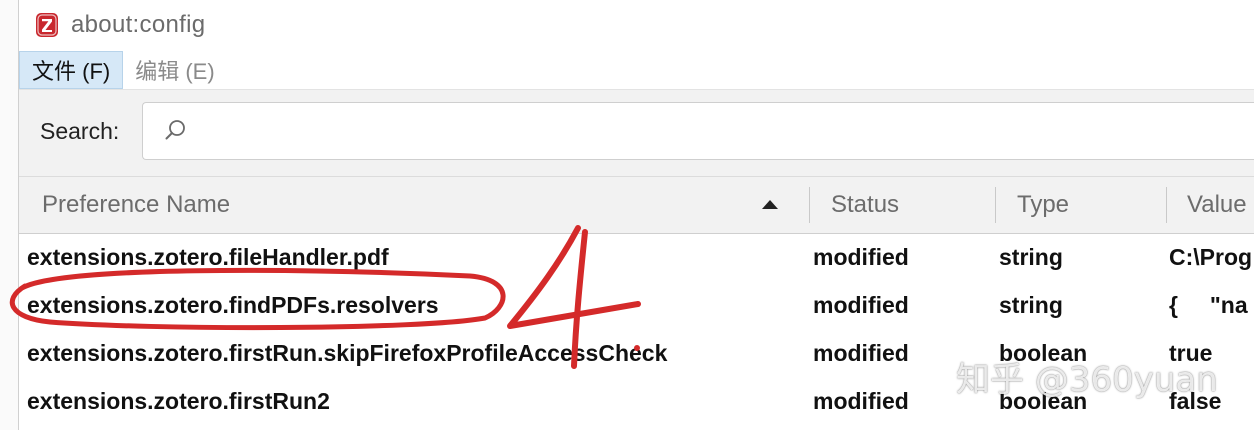 The width and height of the screenshot is (1254, 430). Describe the element at coordinates (233, 305) in the screenshot. I see `preference-name: extensions.zotero.findPDFs.resolvers` at that location.